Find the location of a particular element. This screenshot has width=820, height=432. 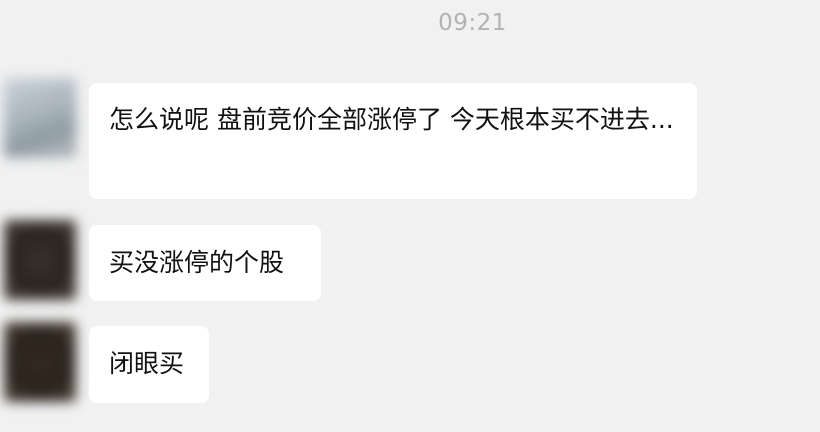

message-bubble: 买没涨停的个股 is located at coordinates (205, 263).